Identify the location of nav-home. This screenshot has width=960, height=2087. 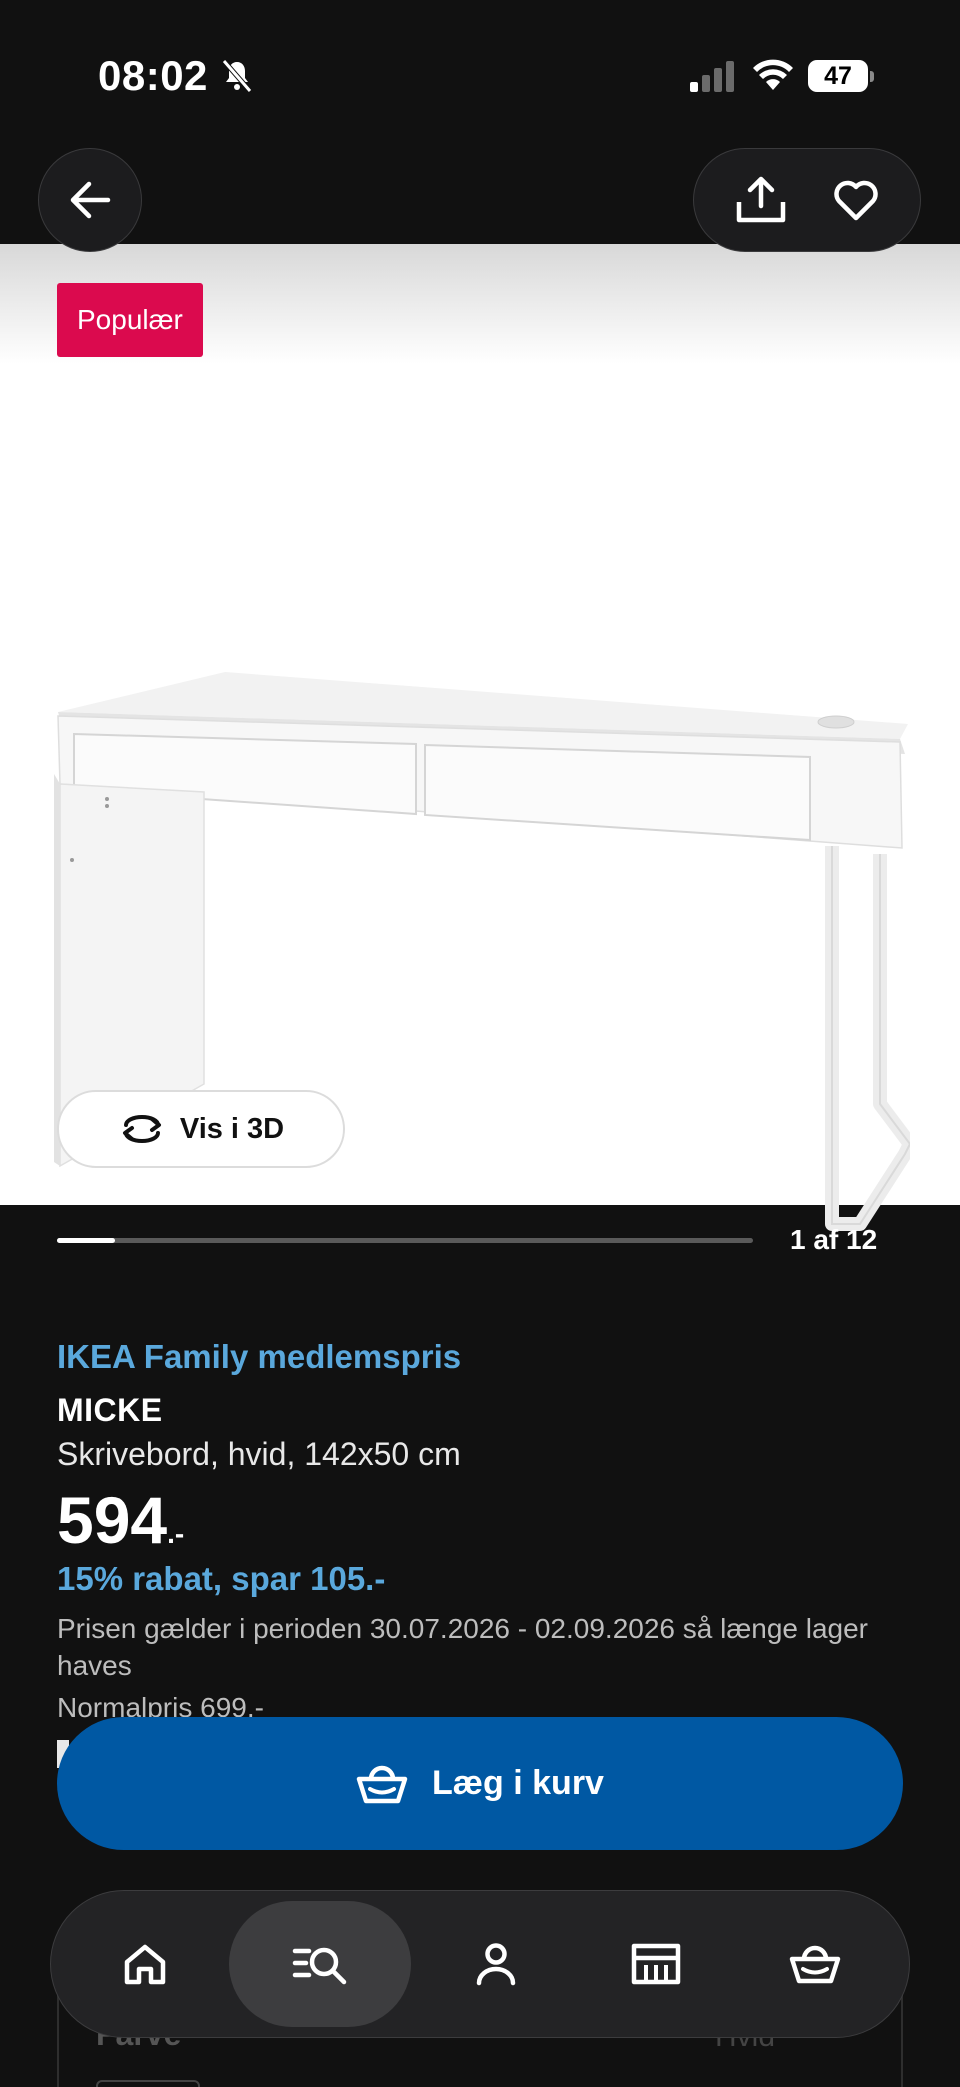
(145, 1964).